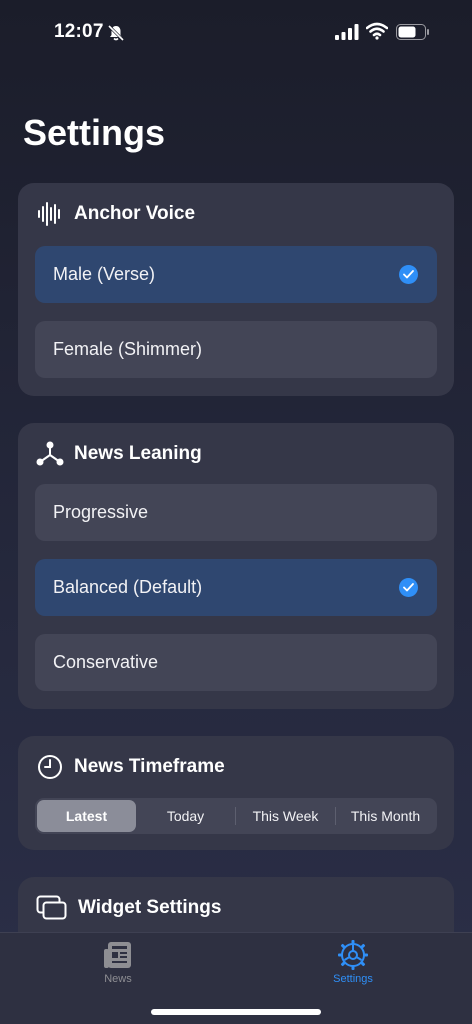 This screenshot has height=1024, width=472. Describe the element at coordinates (50, 214) in the screenshot. I see `waveform-icon` at that location.